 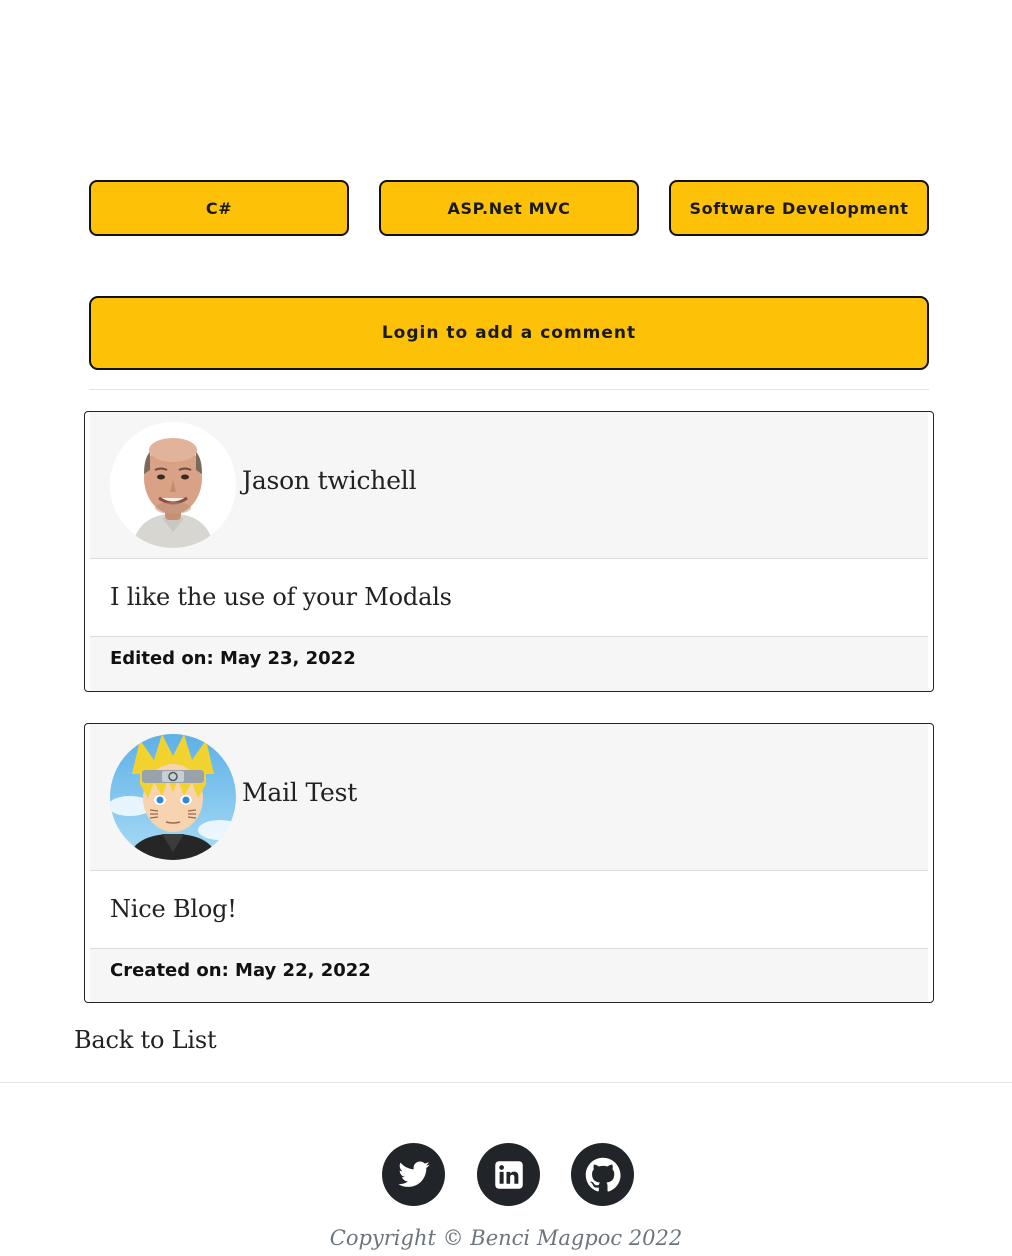 I want to click on login-to-comment-button: Login to add a comment, so click(x=509, y=333).